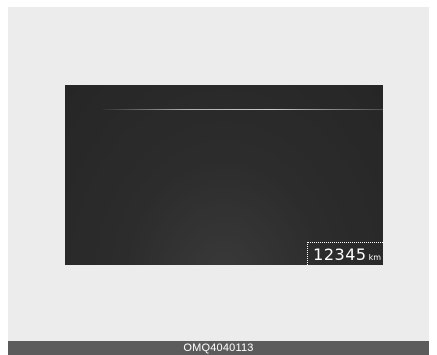  I want to click on odometer-readout: 12345 km, so click(345, 253).